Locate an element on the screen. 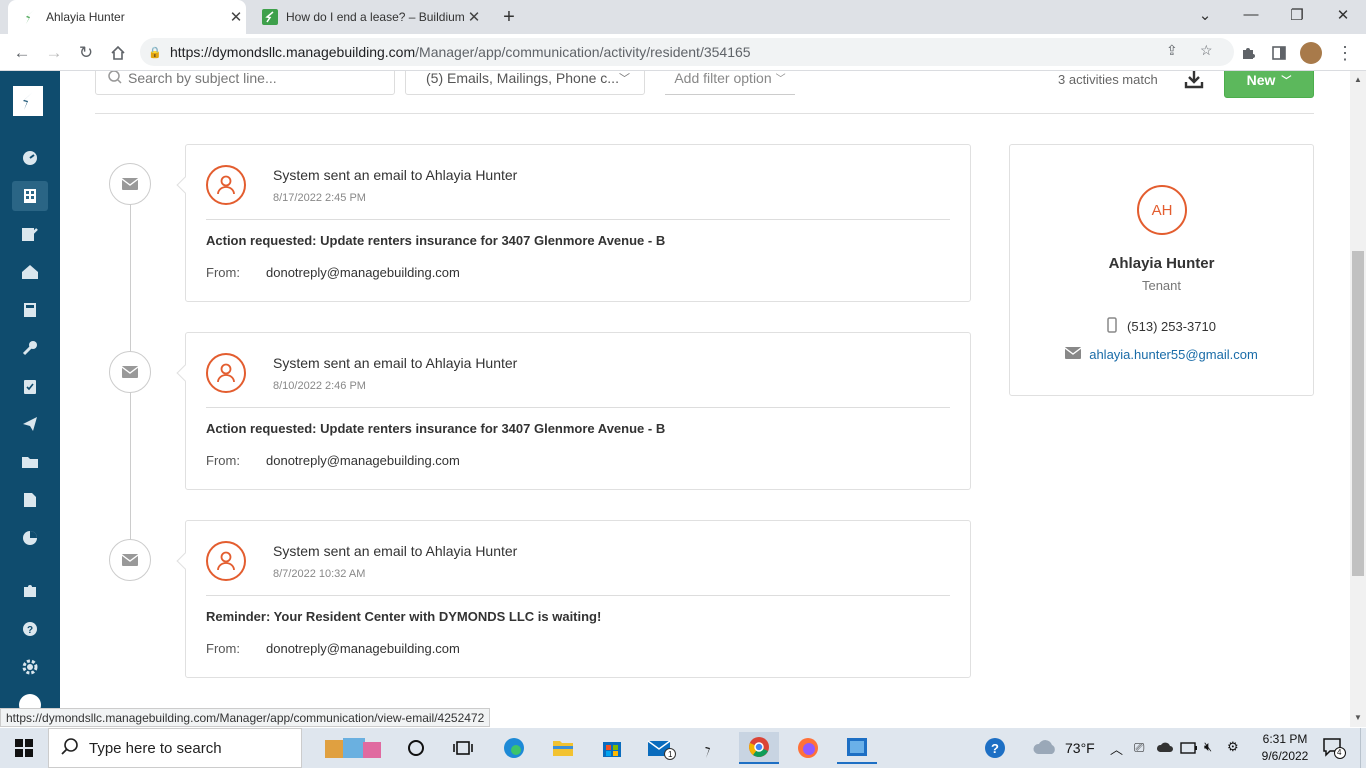 This screenshot has width=1366, height=768. browser-menu-icon: ⋮ is located at coordinates (1345, 53).